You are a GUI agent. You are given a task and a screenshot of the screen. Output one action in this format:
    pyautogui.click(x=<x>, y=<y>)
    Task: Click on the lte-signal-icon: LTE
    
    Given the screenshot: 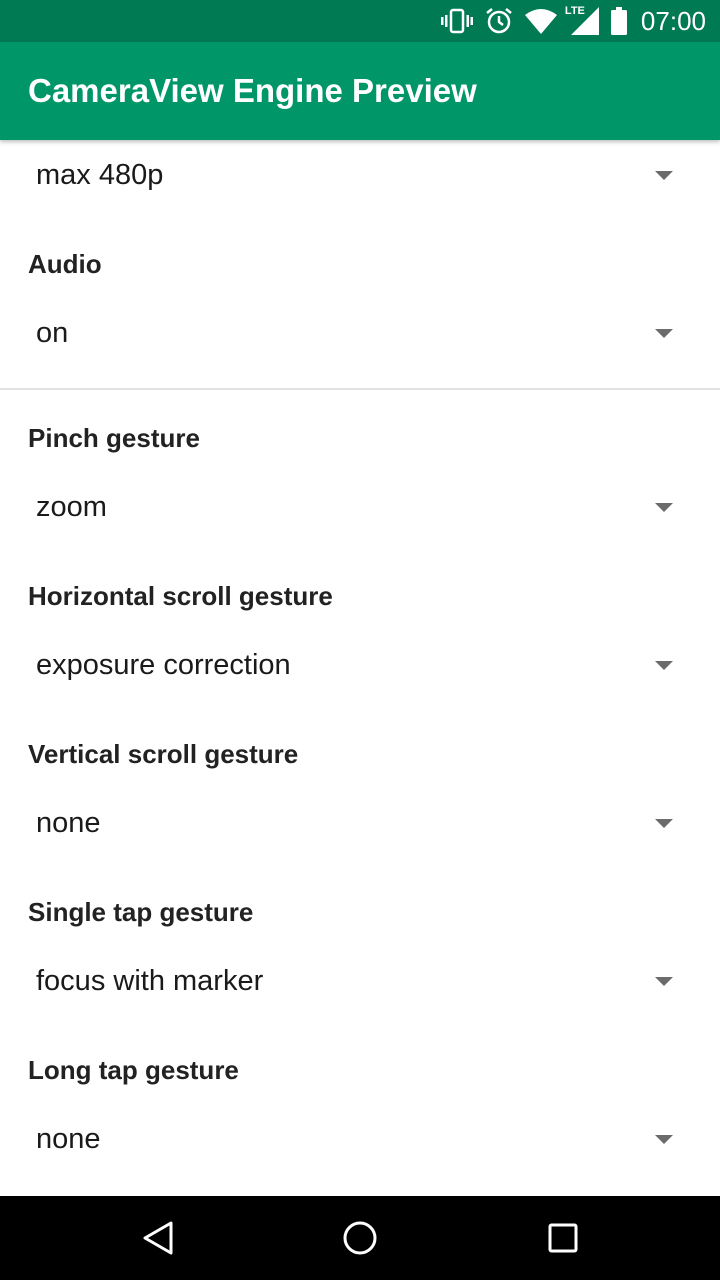 What is the action you would take?
    pyautogui.click(x=582, y=20)
    